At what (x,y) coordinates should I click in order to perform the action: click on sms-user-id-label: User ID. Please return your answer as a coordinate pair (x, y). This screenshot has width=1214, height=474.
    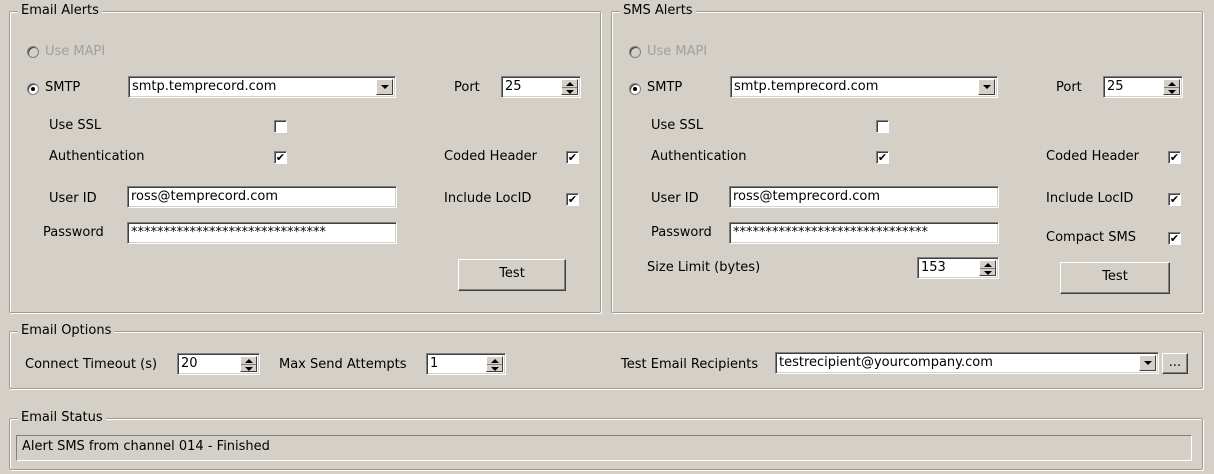
    Looking at the image, I should click on (675, 198).